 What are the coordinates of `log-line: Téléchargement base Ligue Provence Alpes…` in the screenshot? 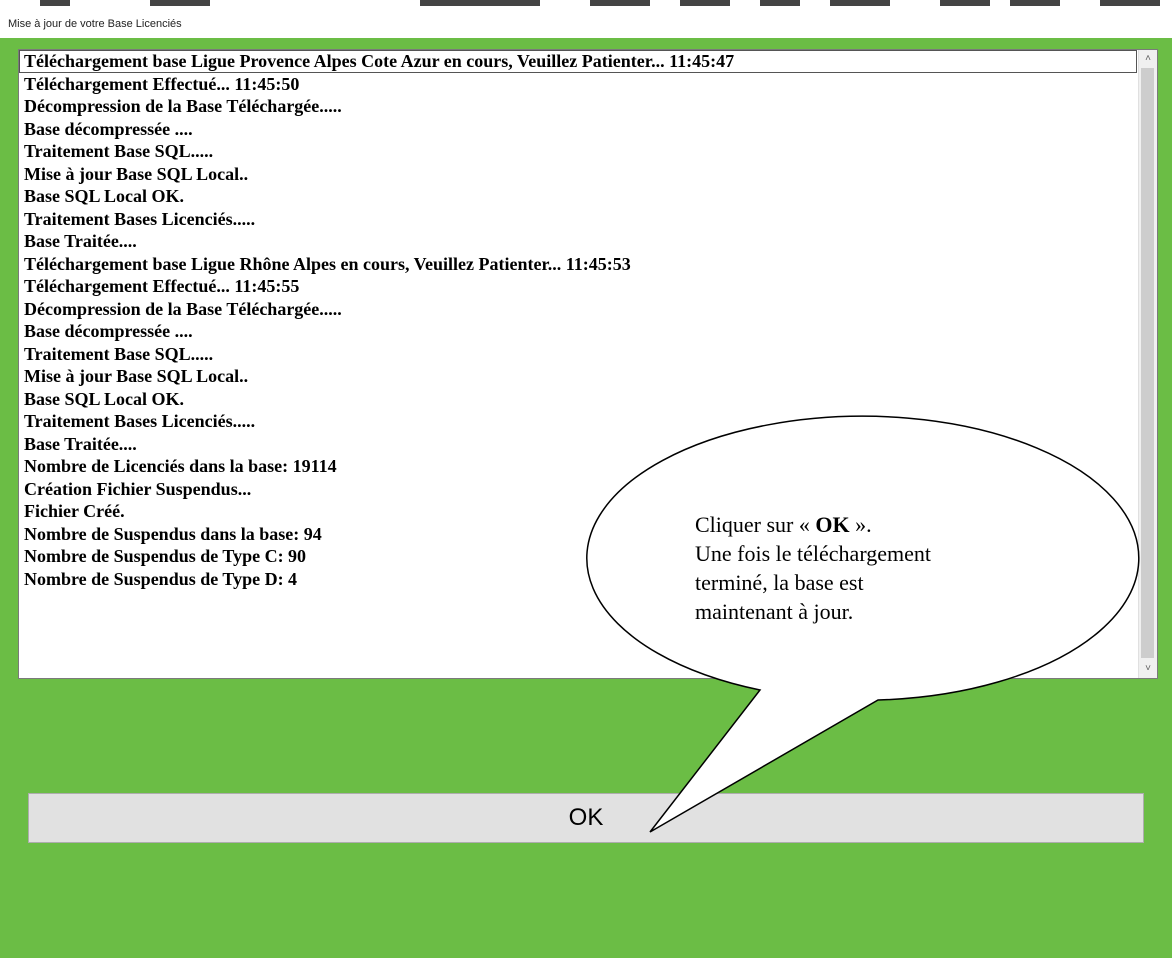 It's located at (578, 61).